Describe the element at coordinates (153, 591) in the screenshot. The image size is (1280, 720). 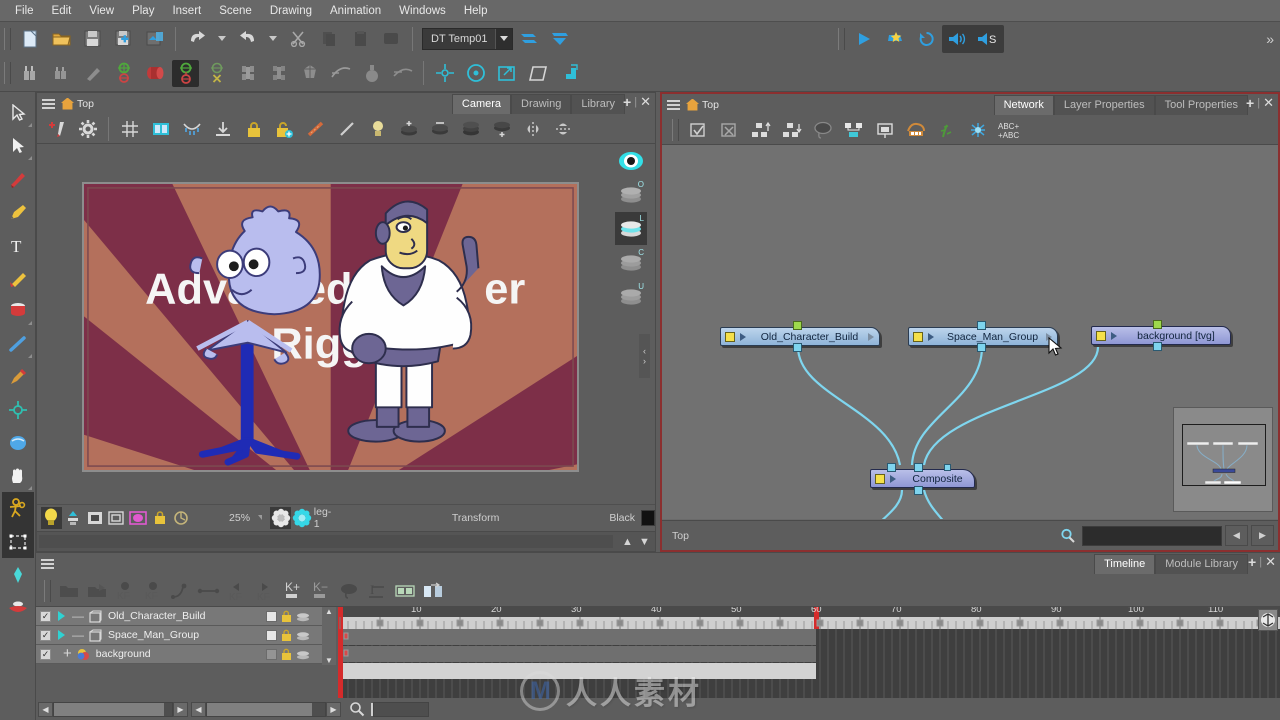
I see `add-keyframe-all-icon: KF` at that location.